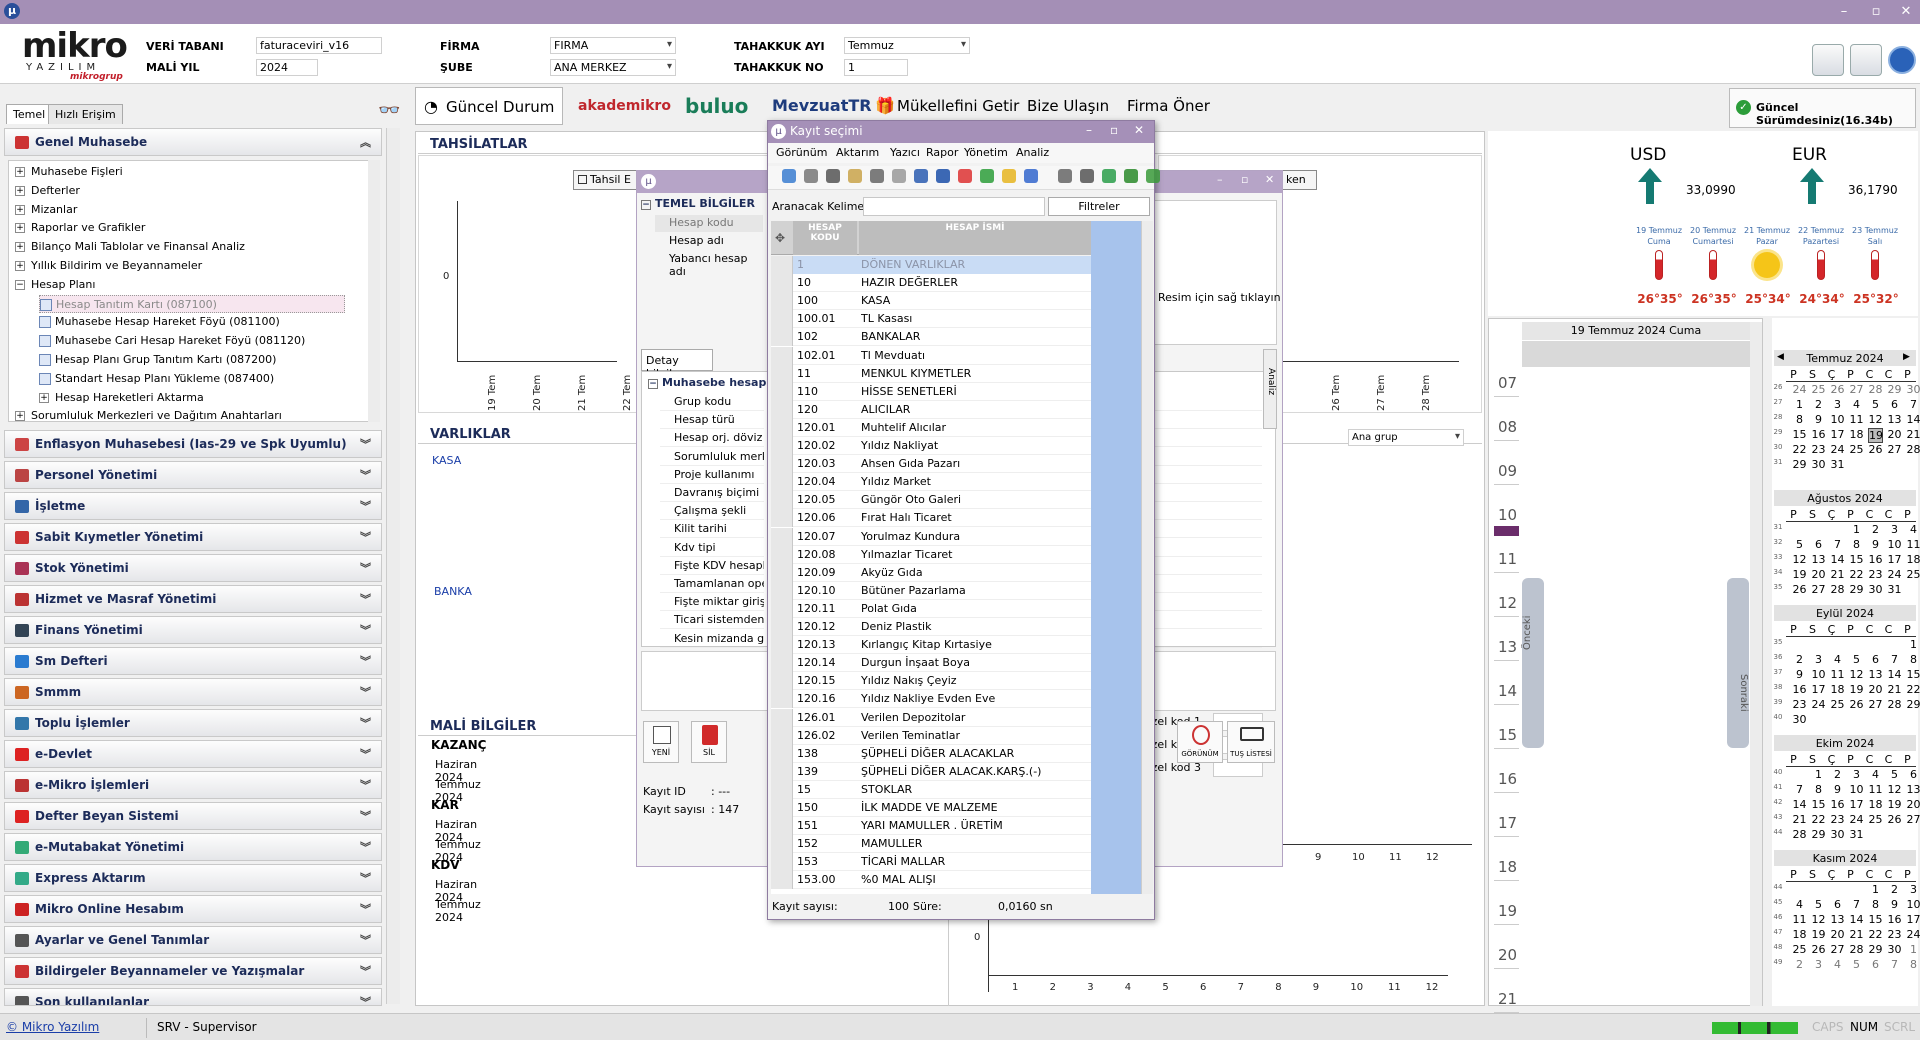  What do you see at coordinates (1799, 464) in the screenshot?
I see `calendar-day: 29` at bounding box center [1799, 464].